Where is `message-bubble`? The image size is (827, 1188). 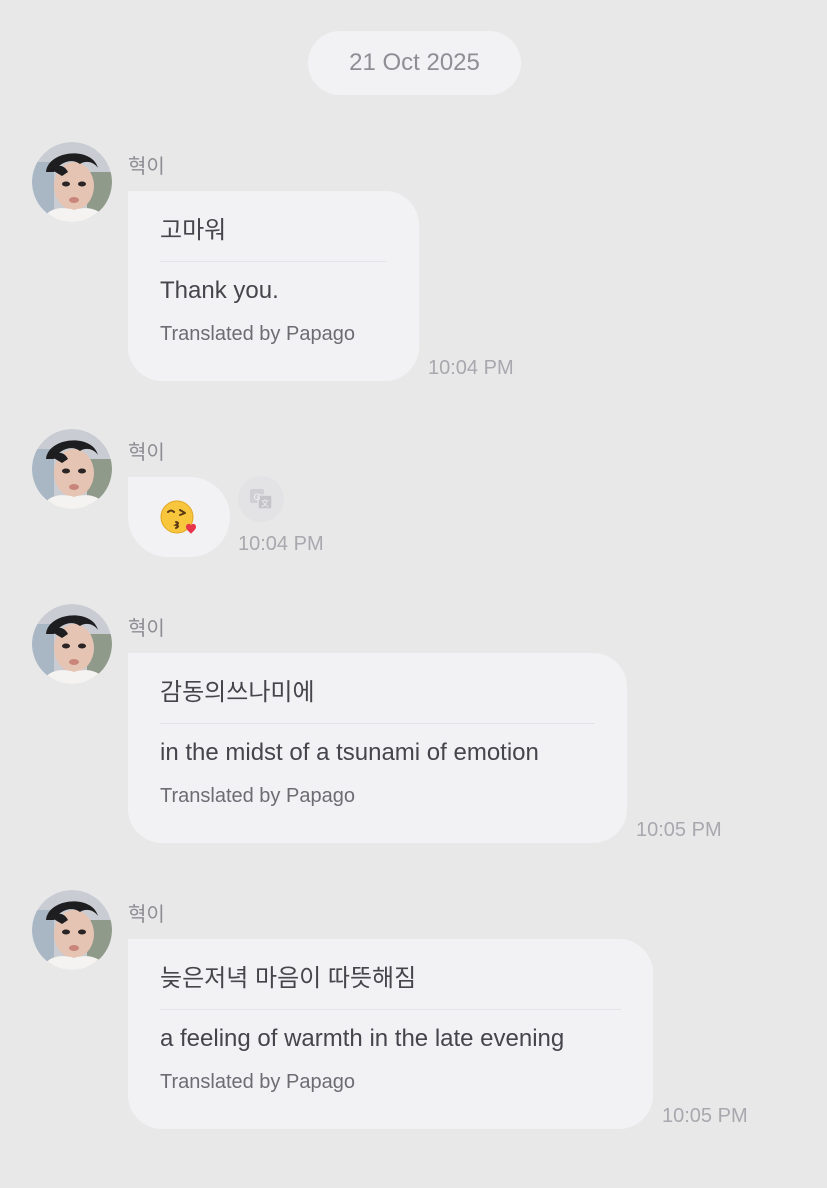
message-bubble is located at coordinates (179, 517).